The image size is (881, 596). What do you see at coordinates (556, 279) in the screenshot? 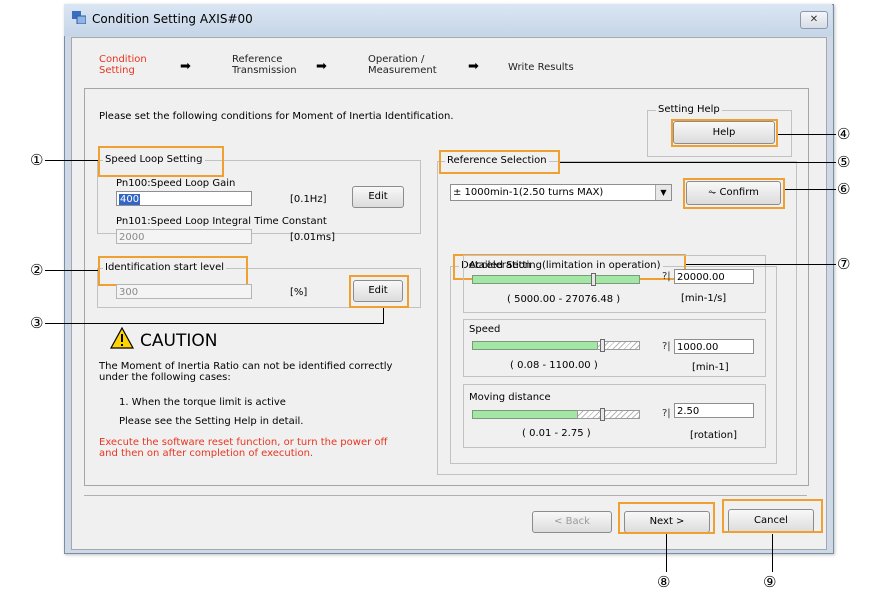
I see `acceleration-slider` at bounding box center [556, 279].